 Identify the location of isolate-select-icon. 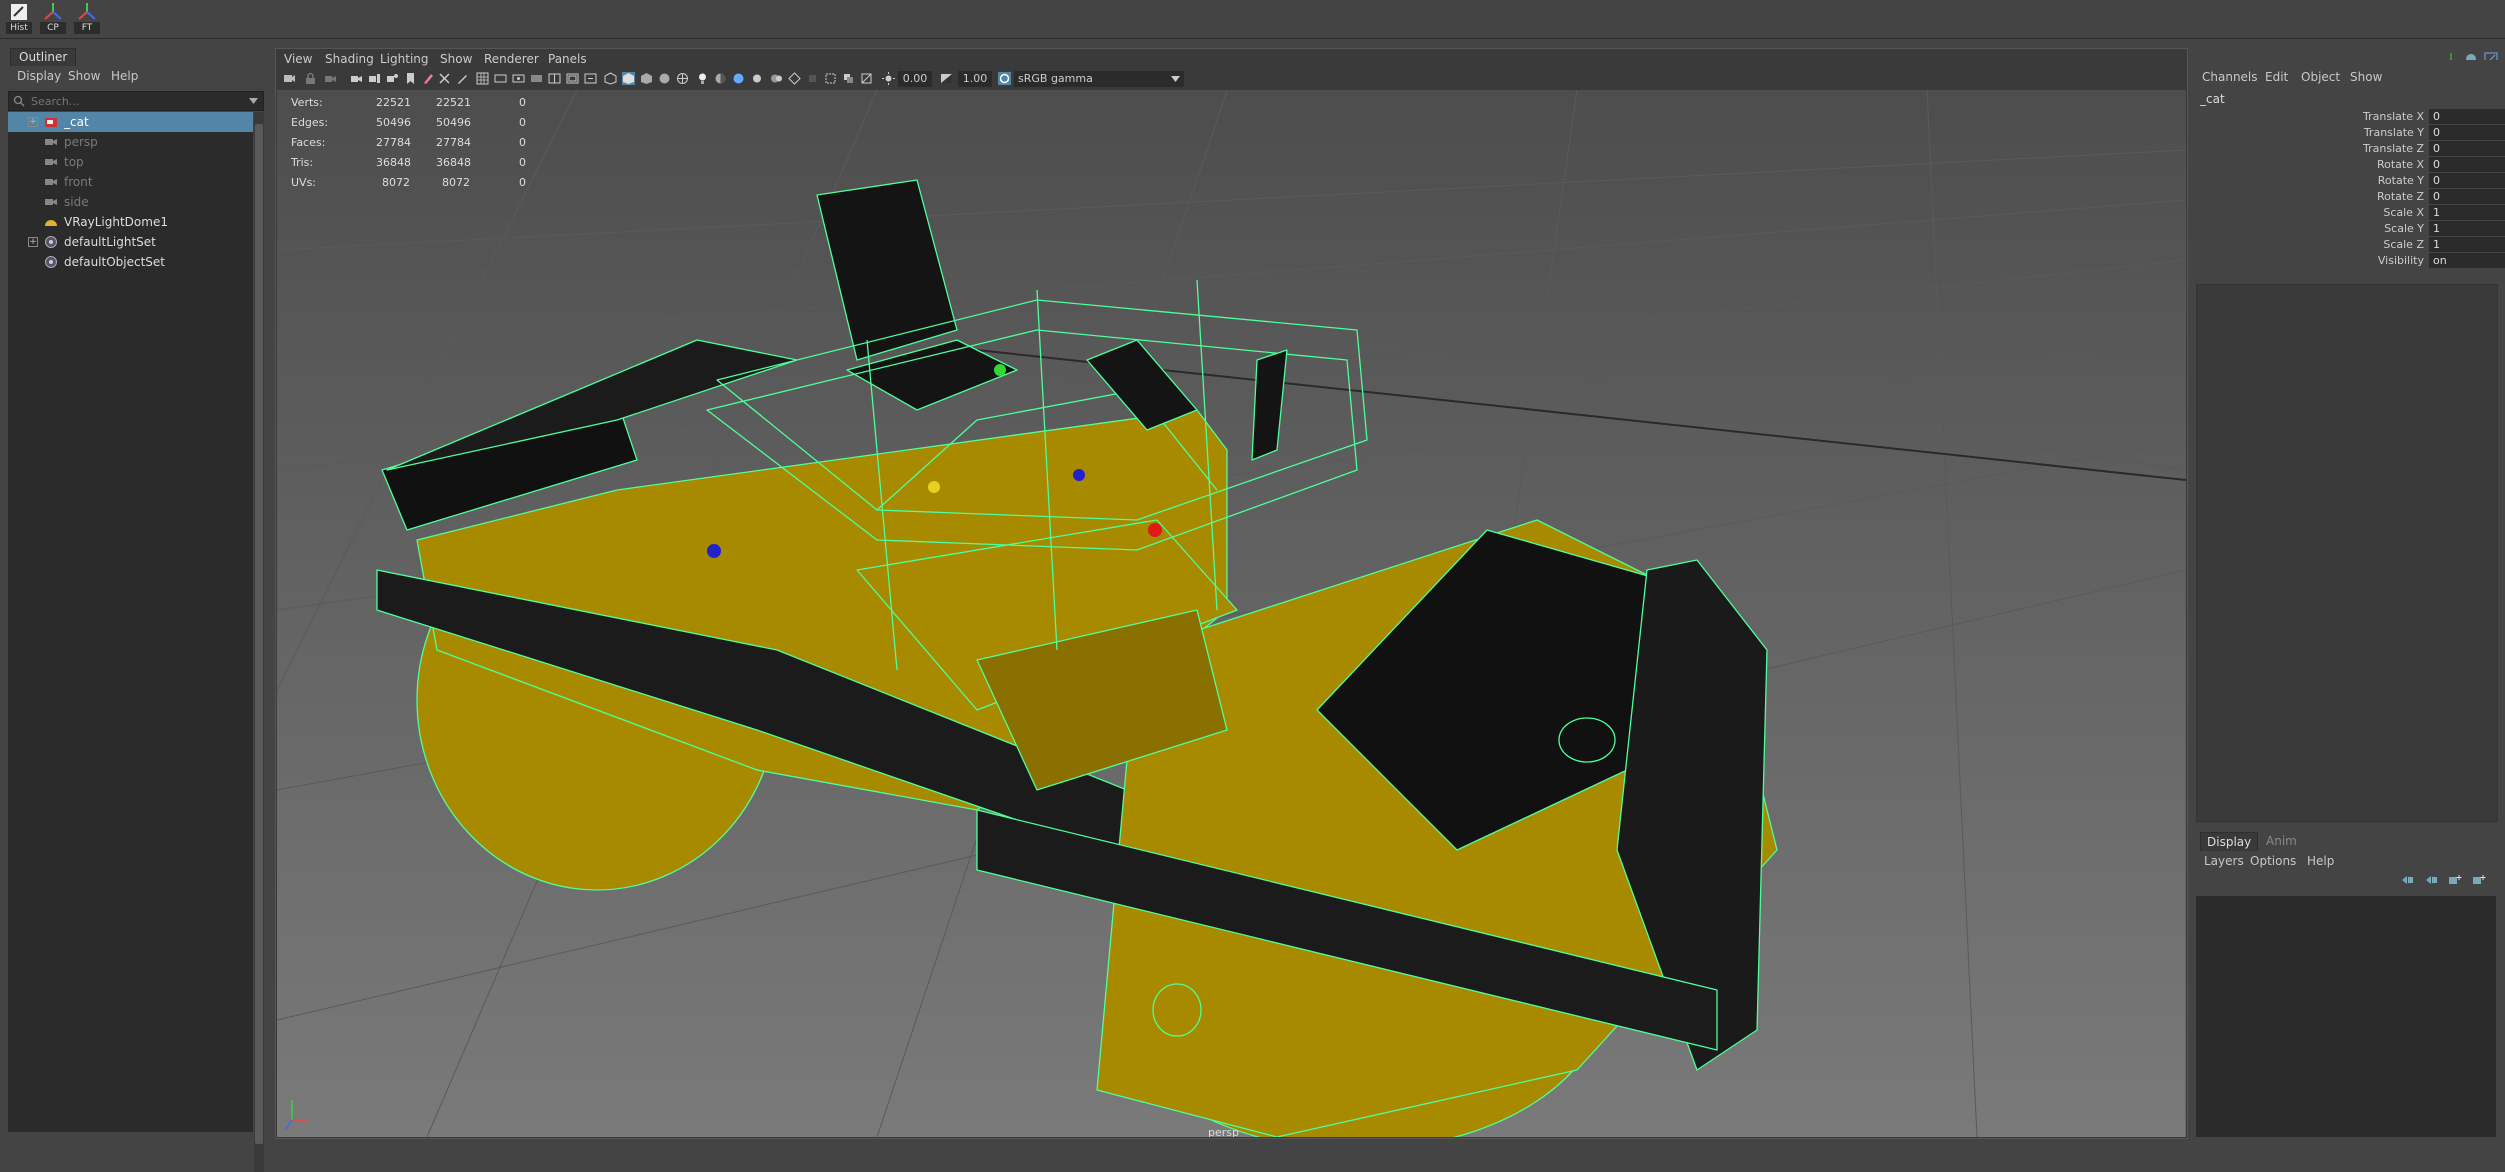
(830, 78).